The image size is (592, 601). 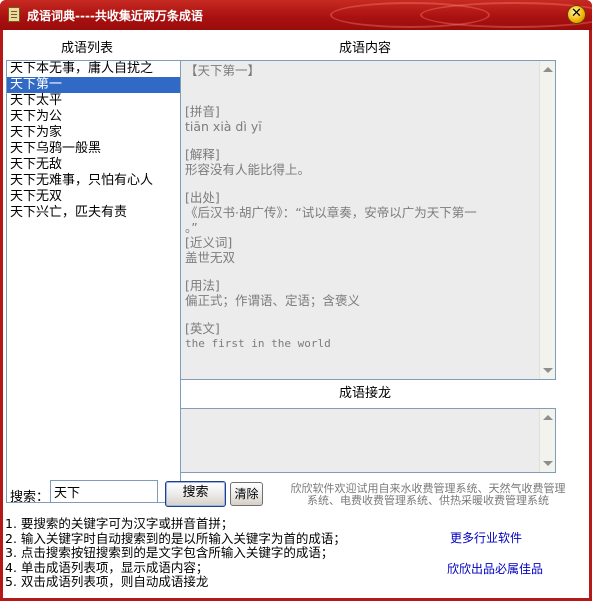 What do you see at coordinates (93, 213) in the screenshot?
I see `list-item: 天下兴亡，匹夫有责` at bounding box center [93, 213].